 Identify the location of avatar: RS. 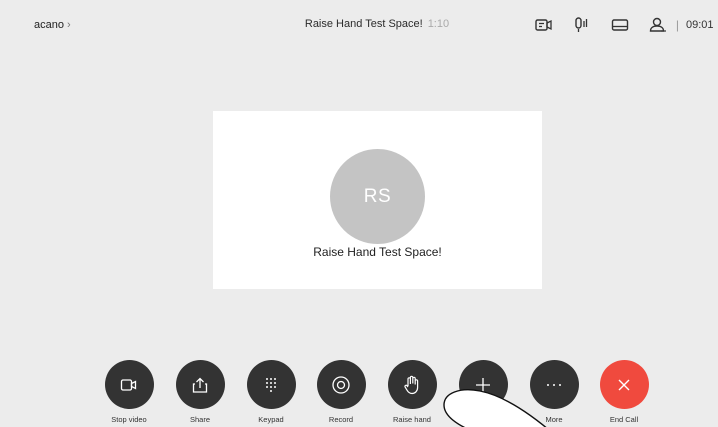
(377, 196).